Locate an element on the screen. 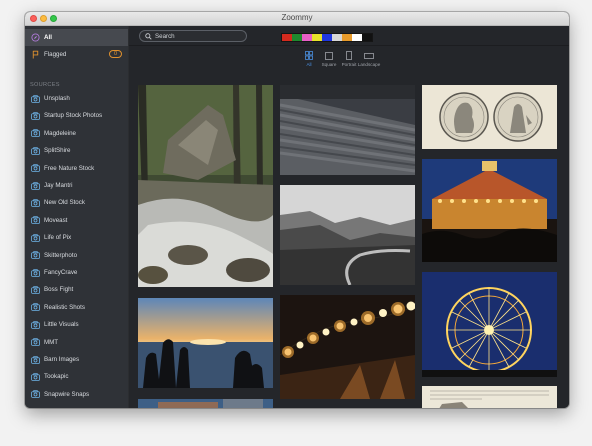  format-filter: All Square Portrait Landscape is located at coordinates (340, 58).